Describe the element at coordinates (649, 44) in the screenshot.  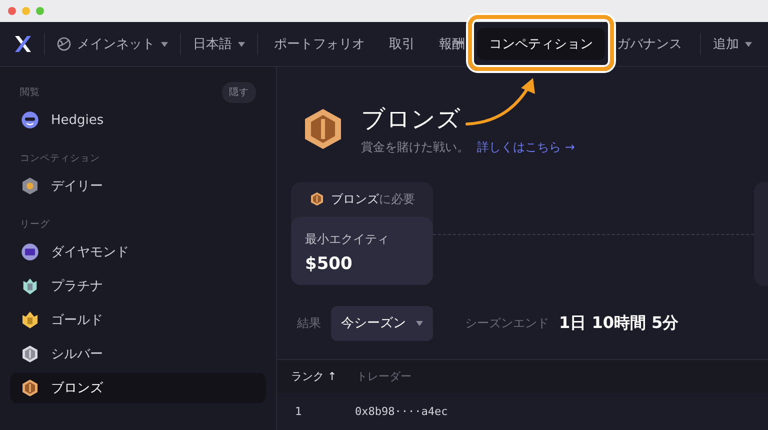
I see `nav-tab: ガバナンス` at that location.